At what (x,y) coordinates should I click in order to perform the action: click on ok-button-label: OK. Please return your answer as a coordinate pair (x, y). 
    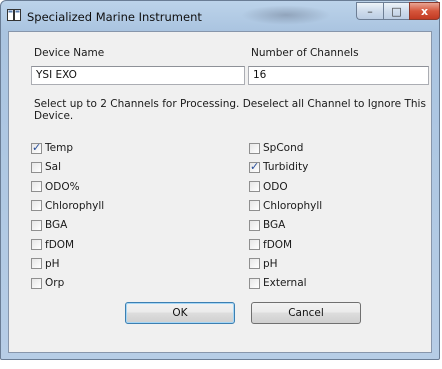
    Looking at the image, I should click on (180, 313).